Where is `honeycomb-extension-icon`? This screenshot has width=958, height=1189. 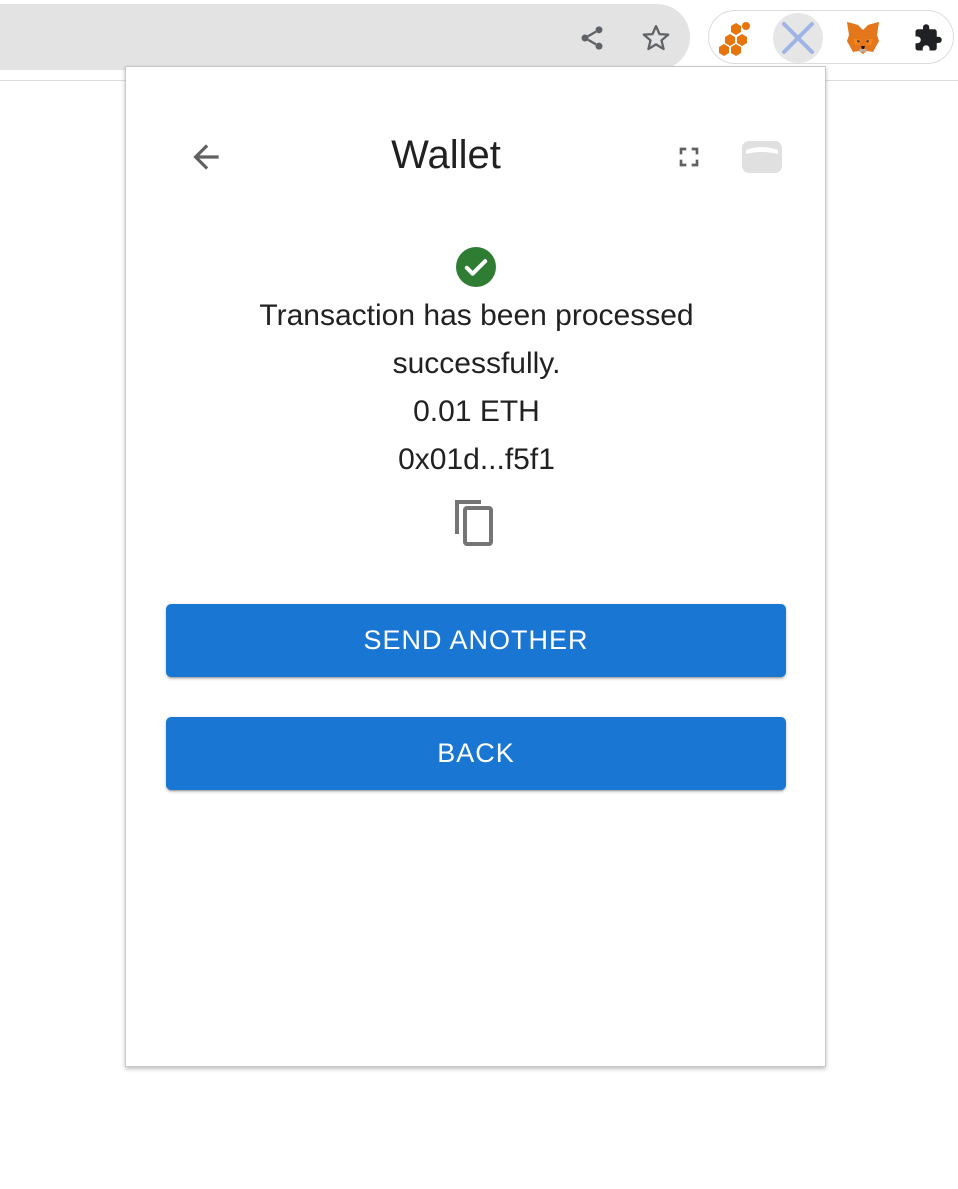
honeycomb-extension-icon is located at coordinates (737, 38).